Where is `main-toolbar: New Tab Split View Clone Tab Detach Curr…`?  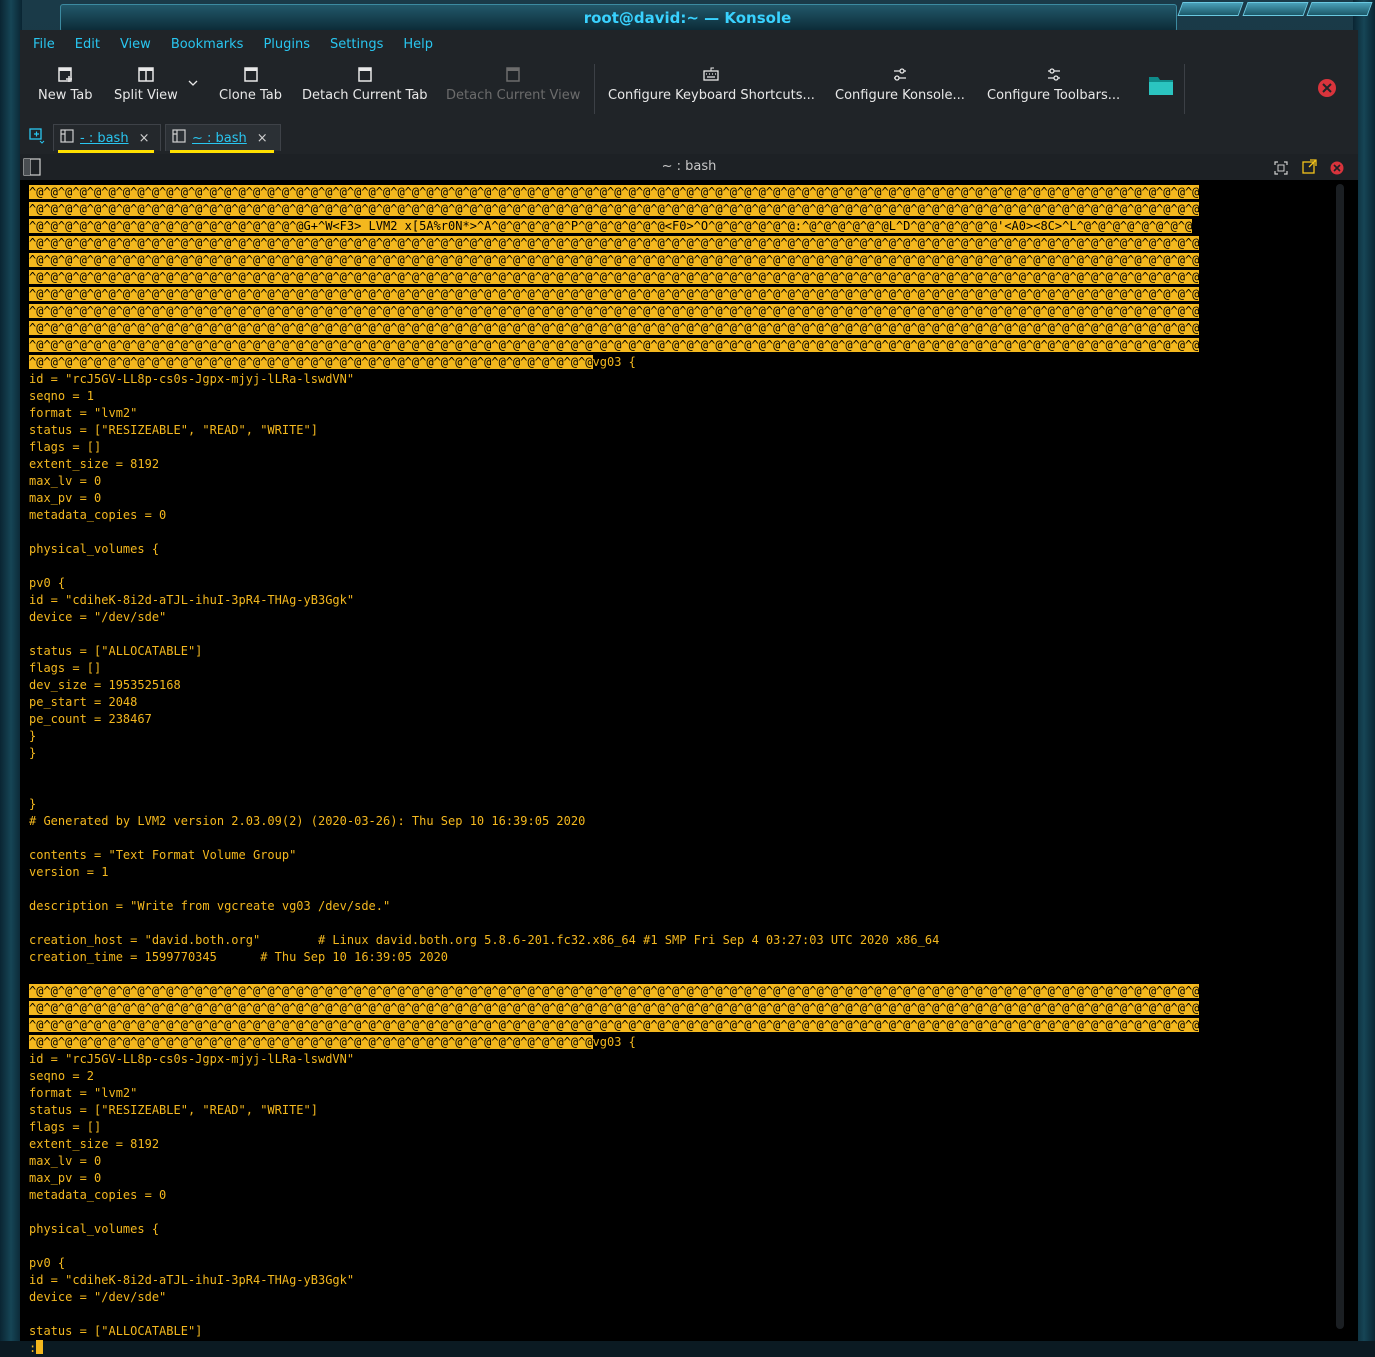 main-toolbar: New Tab Split View Clone Tab Detach Curr… is located at coordinates (689, 88).